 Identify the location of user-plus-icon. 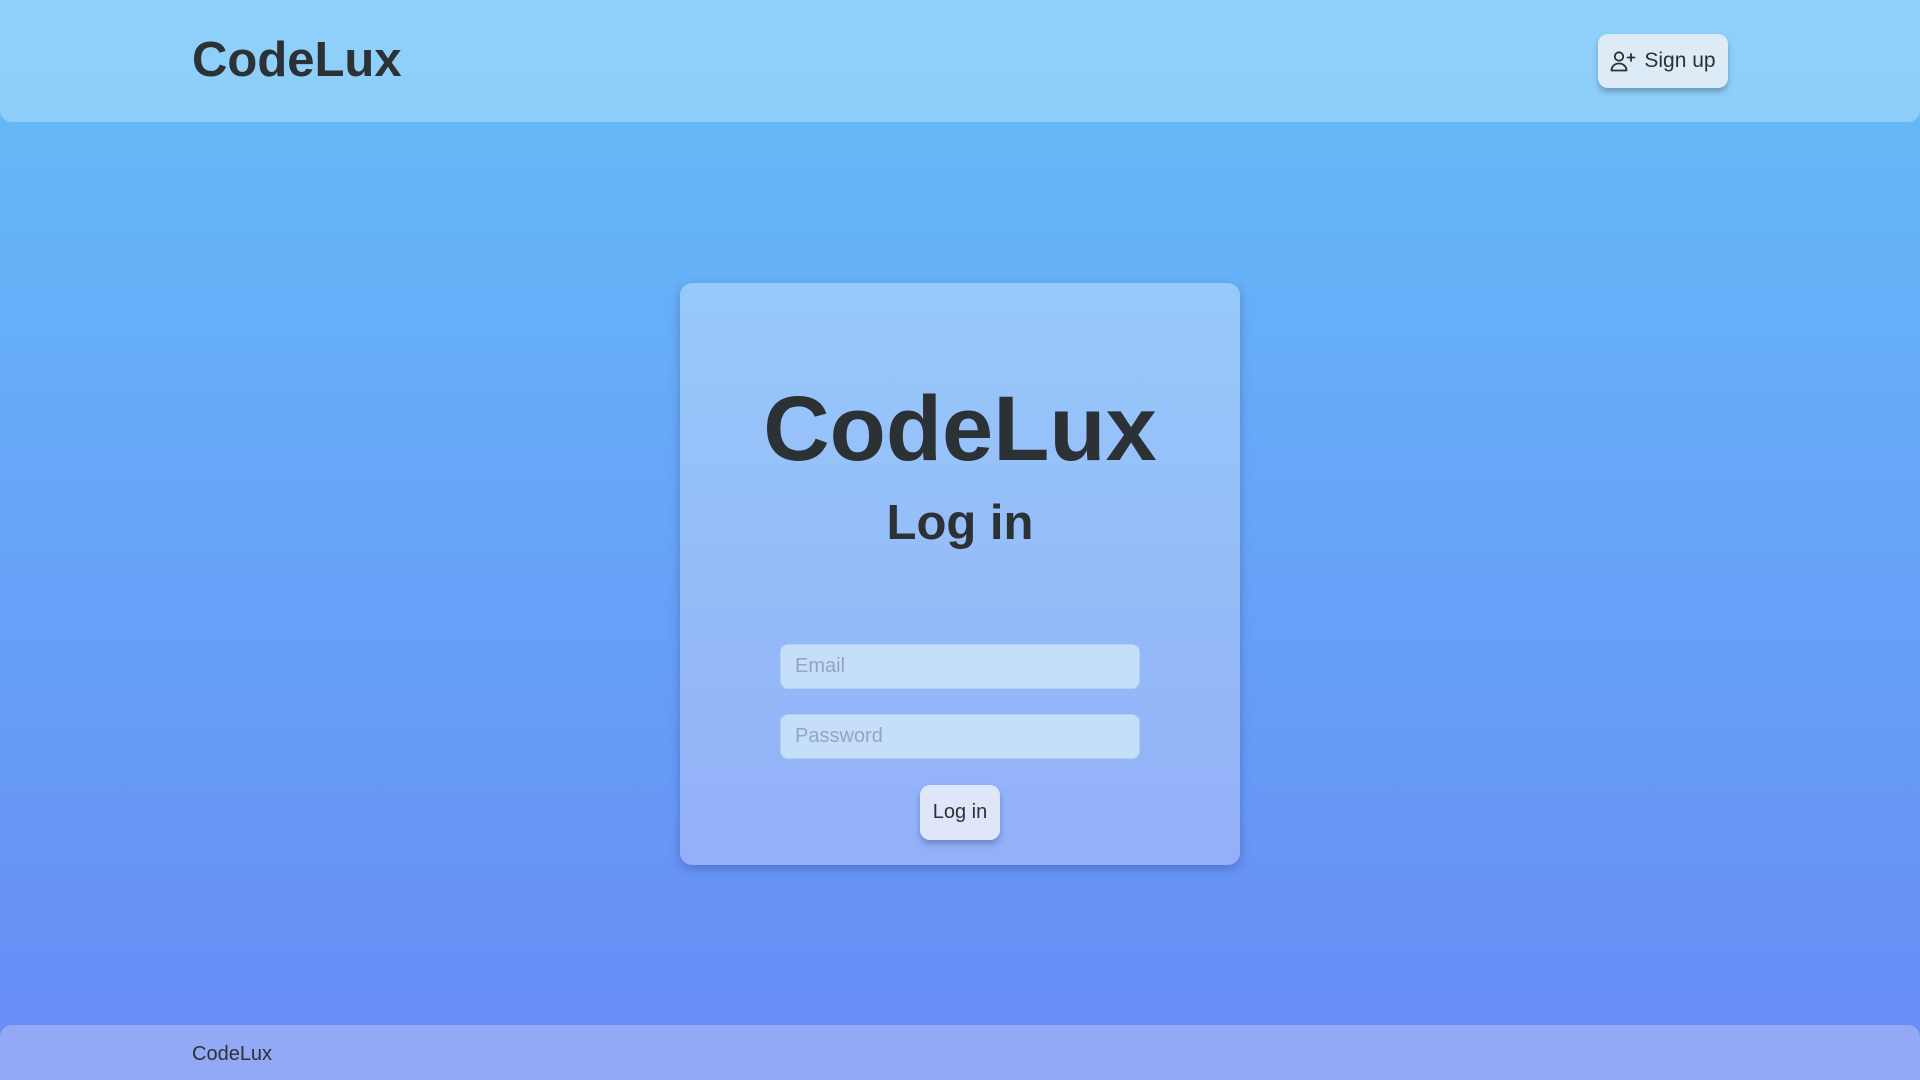
(1623, 61).